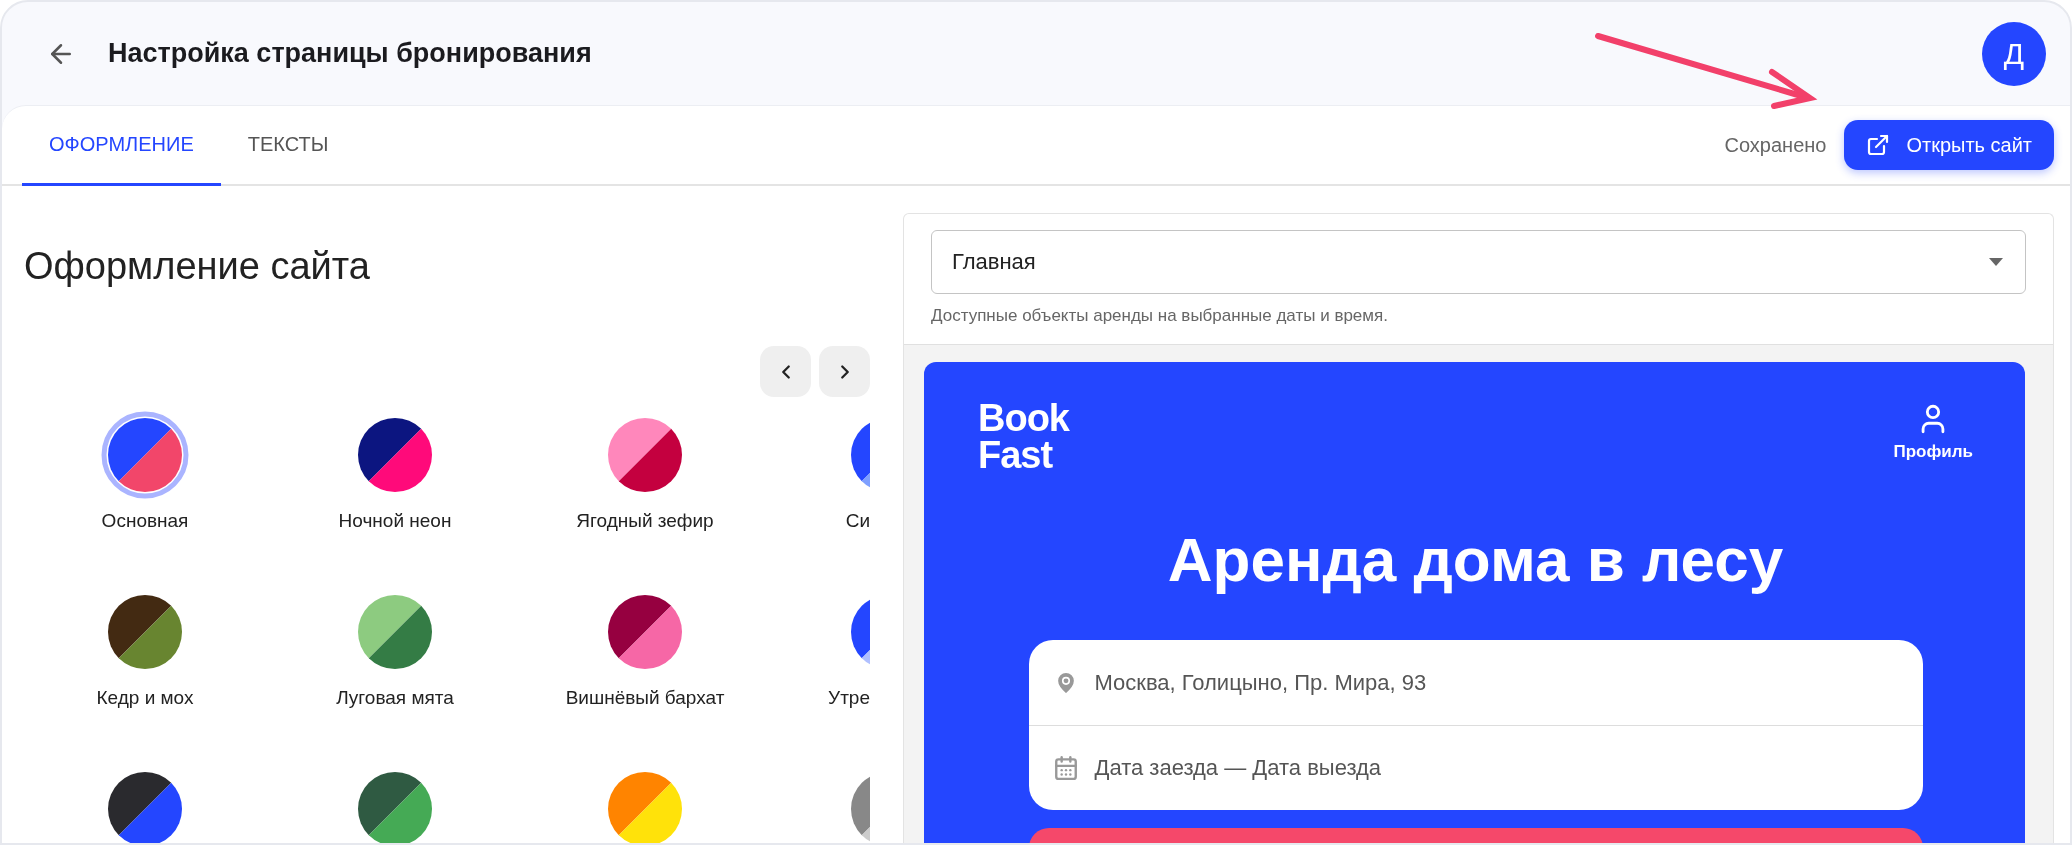 This screenshot has width=2072, height=845. I want to click on tab: ТЕКСТЫ, so click(288, 146).